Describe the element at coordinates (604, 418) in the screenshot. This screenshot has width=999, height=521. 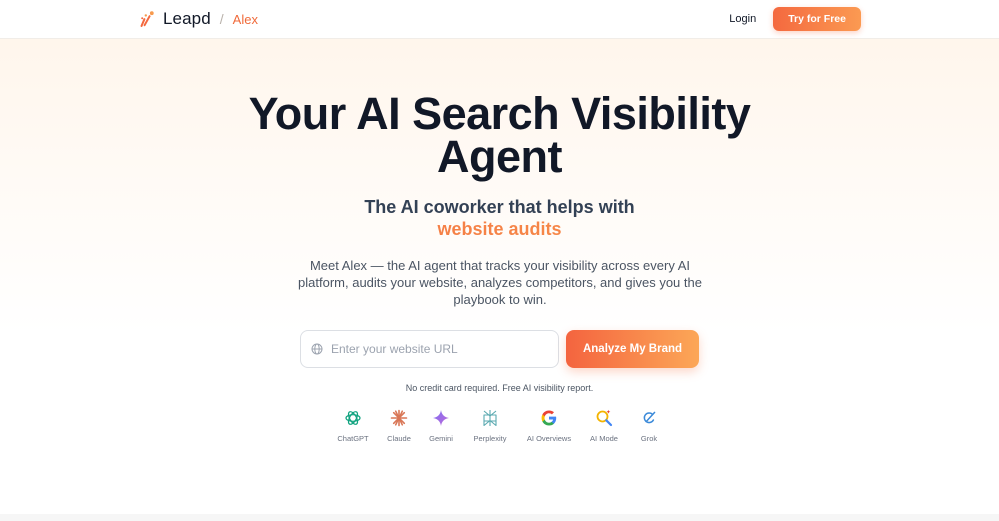
I see `ai-mode-search-icon` at that location.